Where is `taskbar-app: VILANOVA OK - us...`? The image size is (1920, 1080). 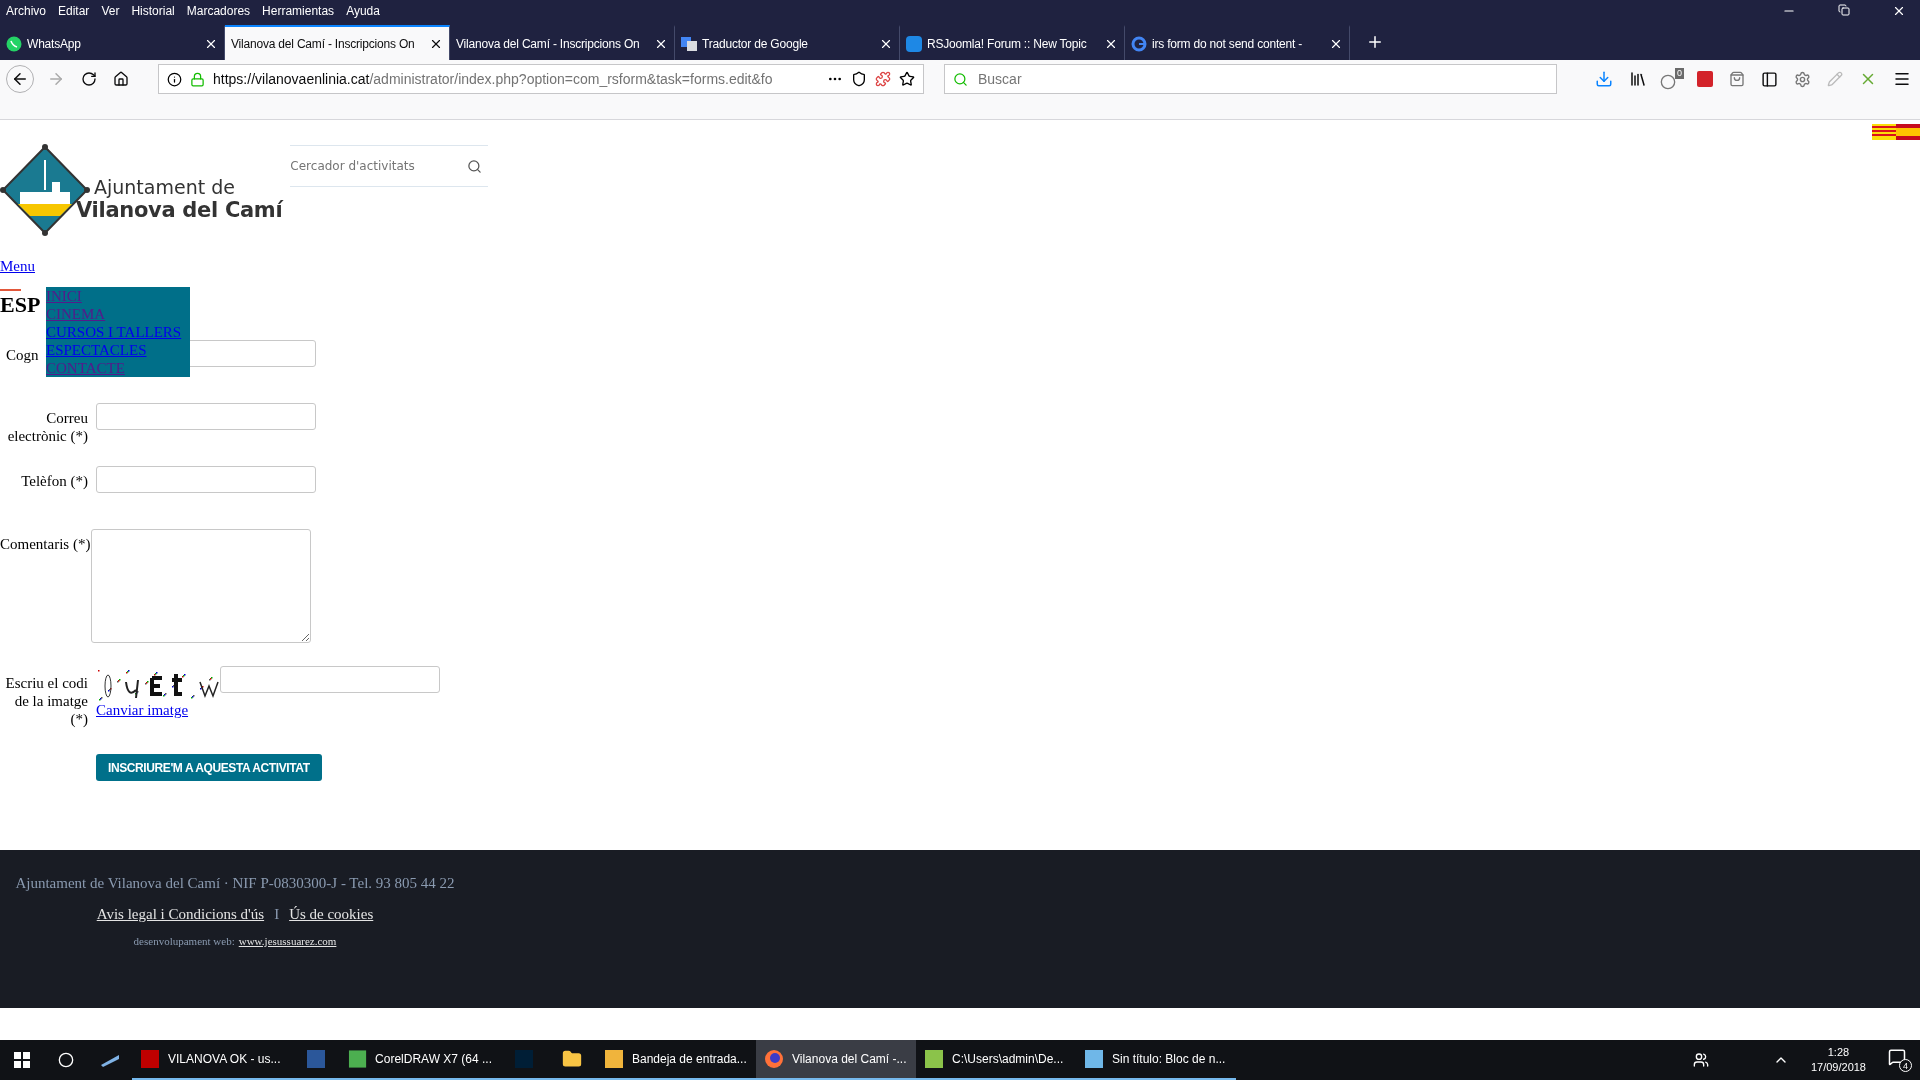
taskbar-app: VILANOVA OK - us... is located at coordinates (212, 1060).